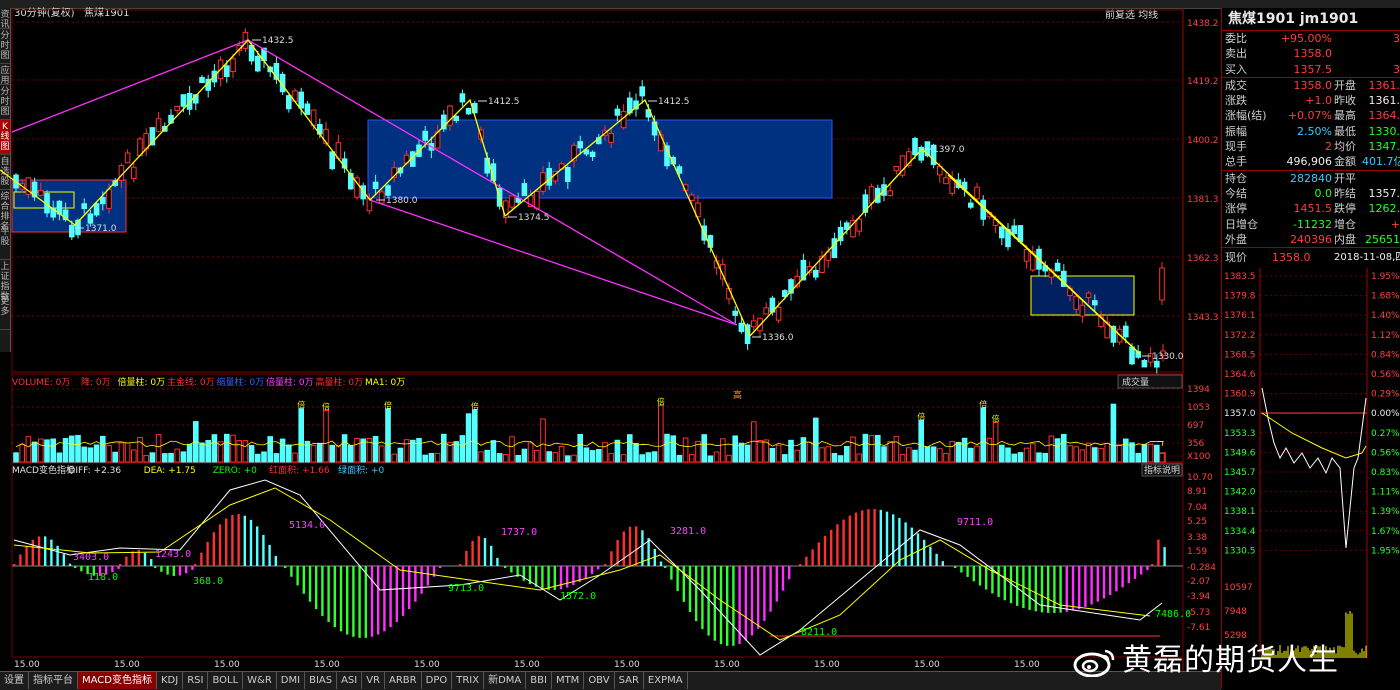 Image resolution: width=1400 pixels, height=690 pixels. I want to click on indicator-tab-9: ASI, so click(350, 680).